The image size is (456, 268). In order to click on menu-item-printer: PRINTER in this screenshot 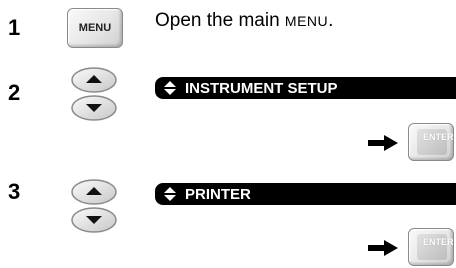, I will do `click(305, 194)`.